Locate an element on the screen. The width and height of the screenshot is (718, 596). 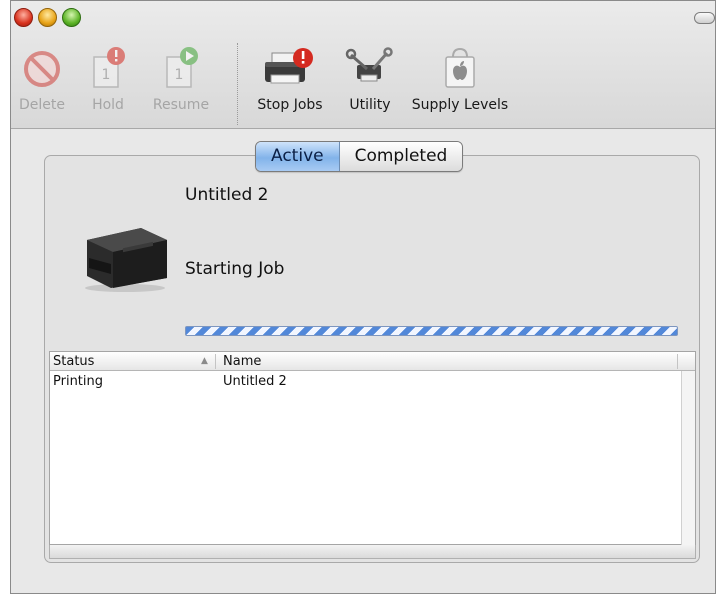
job-tabs: Active Completed is located at coordinates (359, 156).